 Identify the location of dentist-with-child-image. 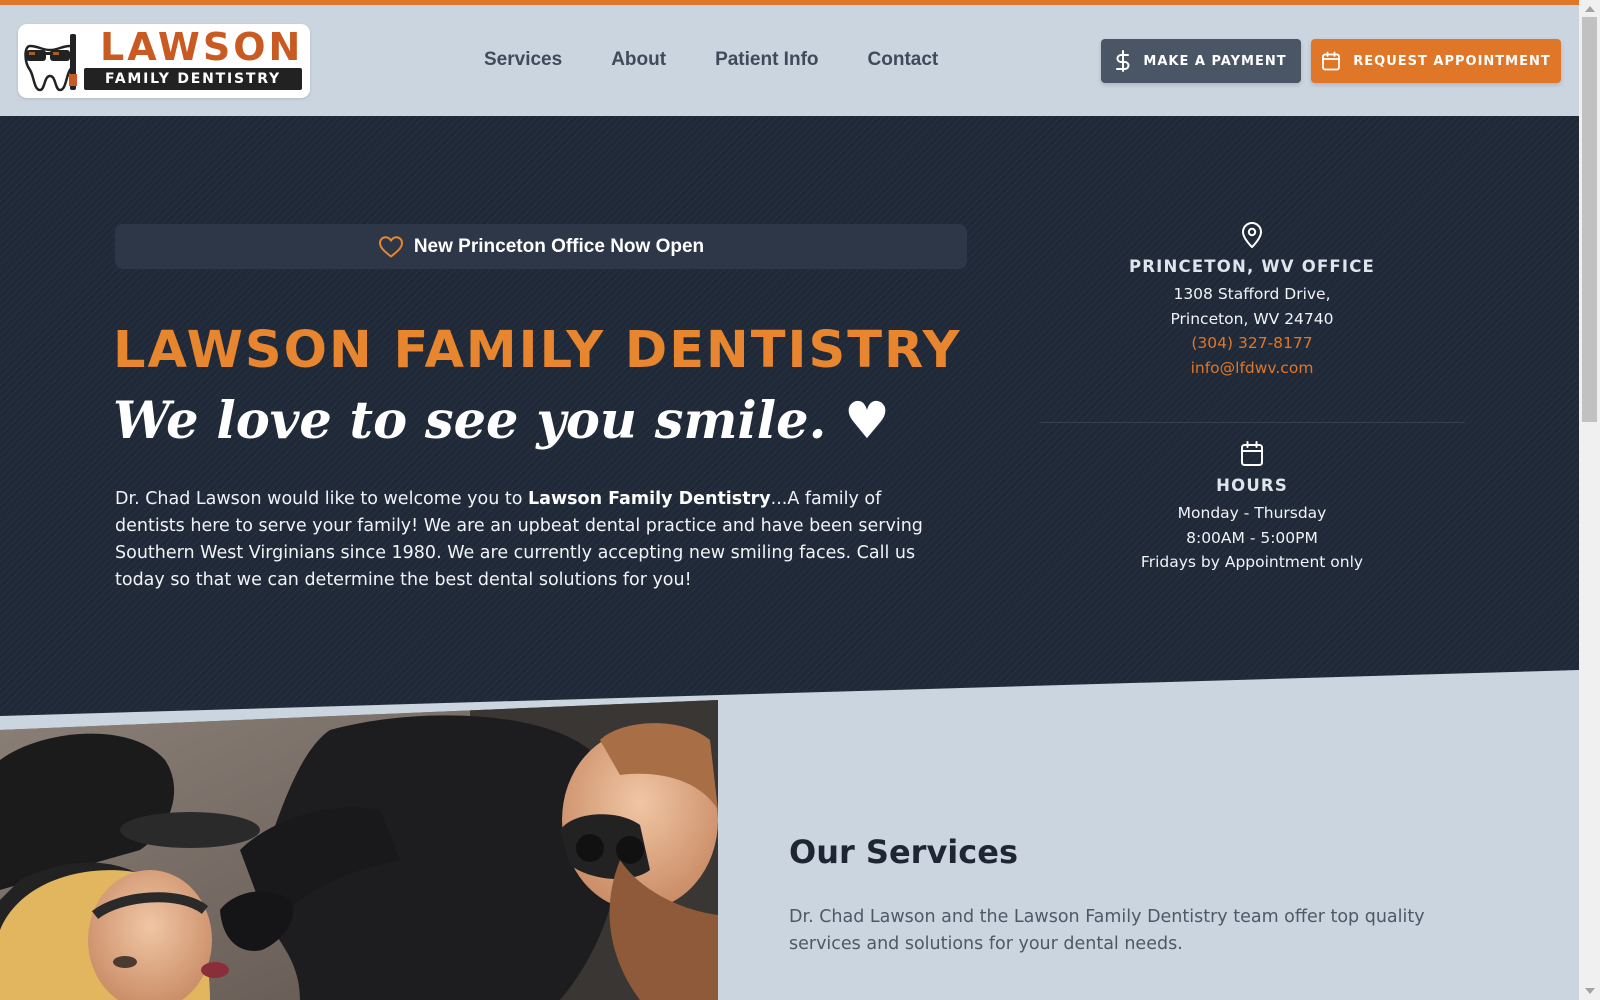
(359, 850).